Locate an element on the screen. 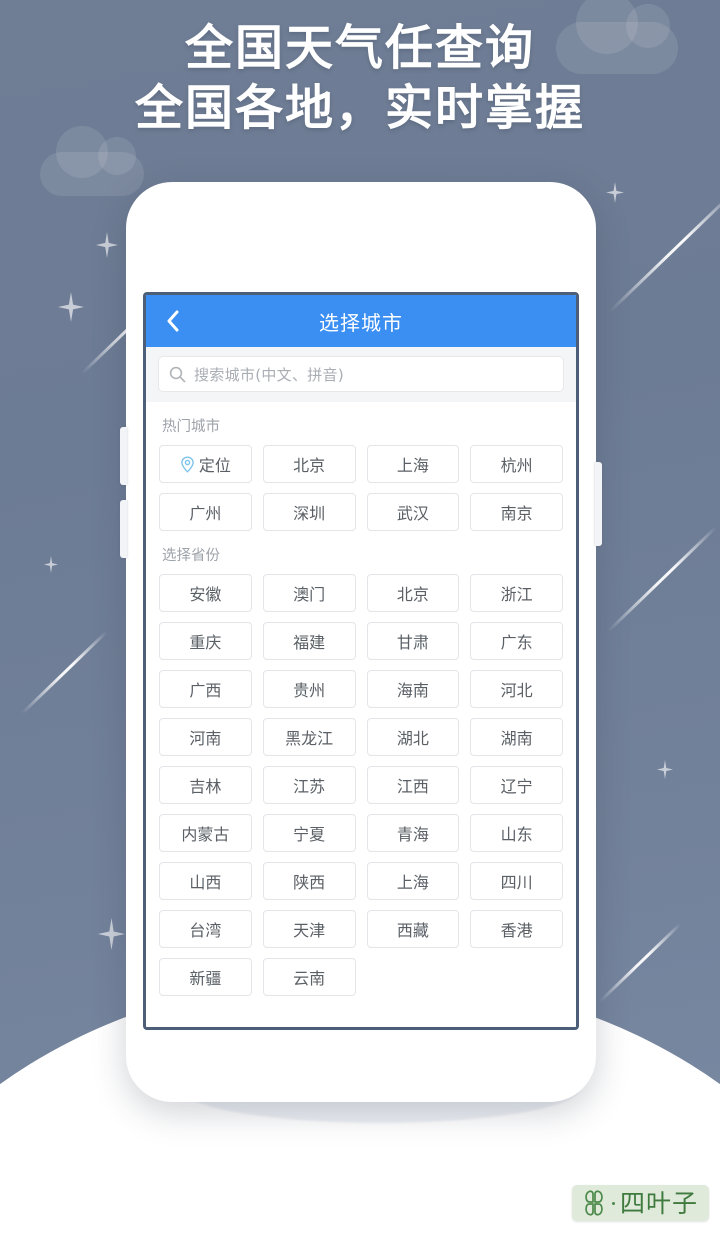 The width and height of the screenshot is (720, 1235). city-chip-label: 甘肃 is located at coordinates (412, 642).